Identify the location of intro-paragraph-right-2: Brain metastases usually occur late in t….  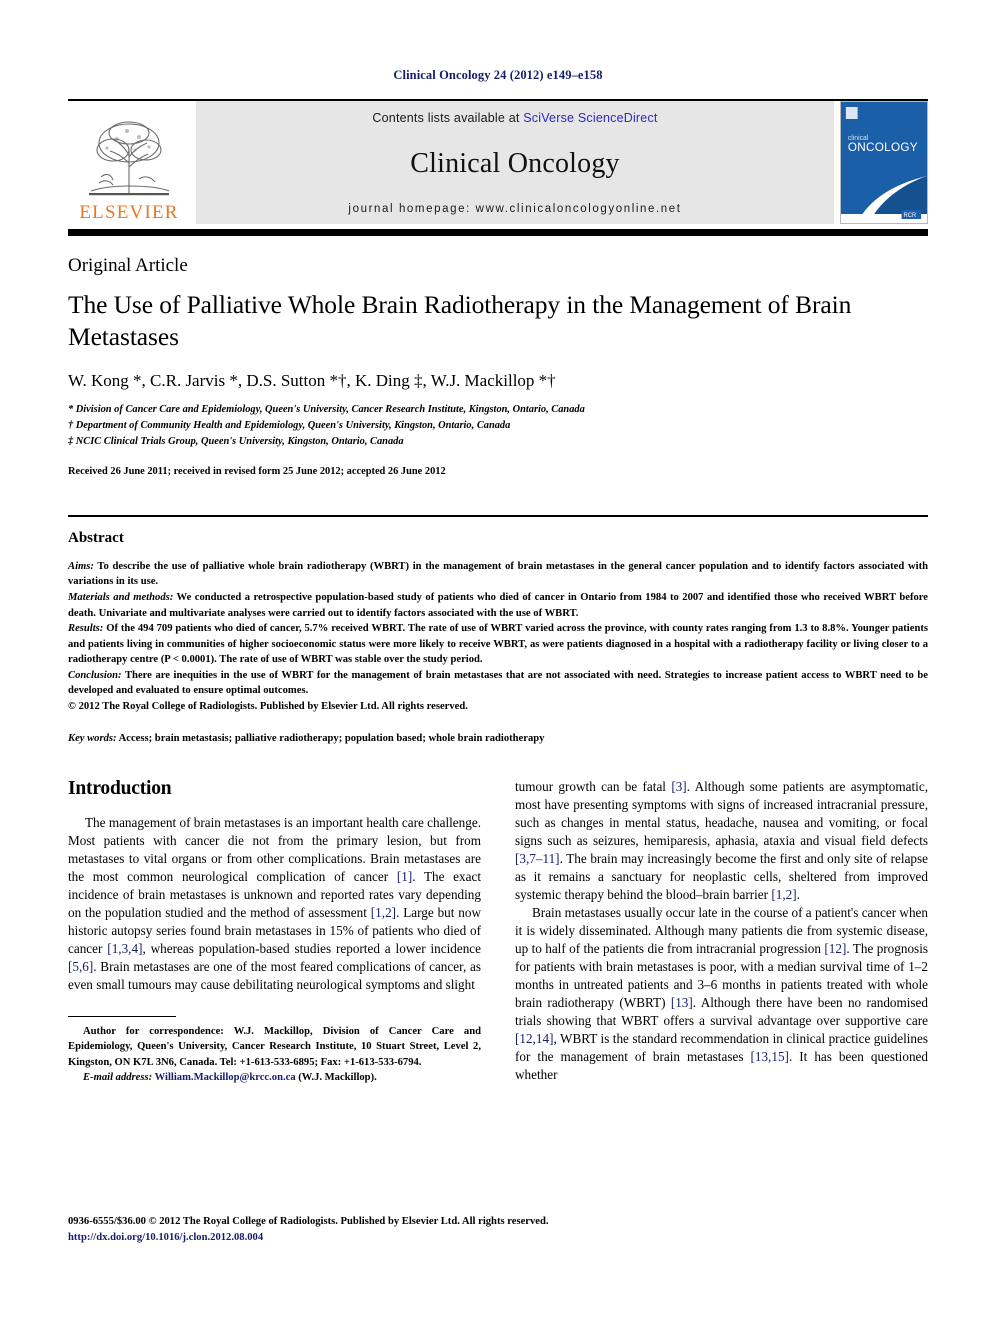
(721, 994).